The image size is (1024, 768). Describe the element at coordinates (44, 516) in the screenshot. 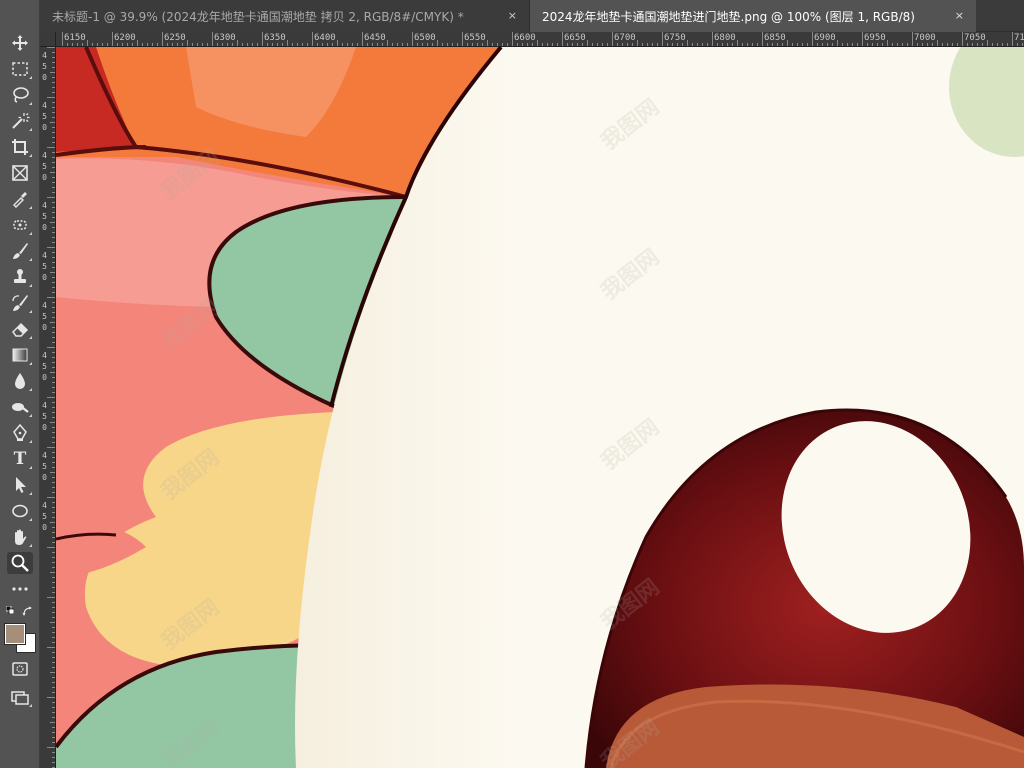

I see `ruler-label: 5` at that location.